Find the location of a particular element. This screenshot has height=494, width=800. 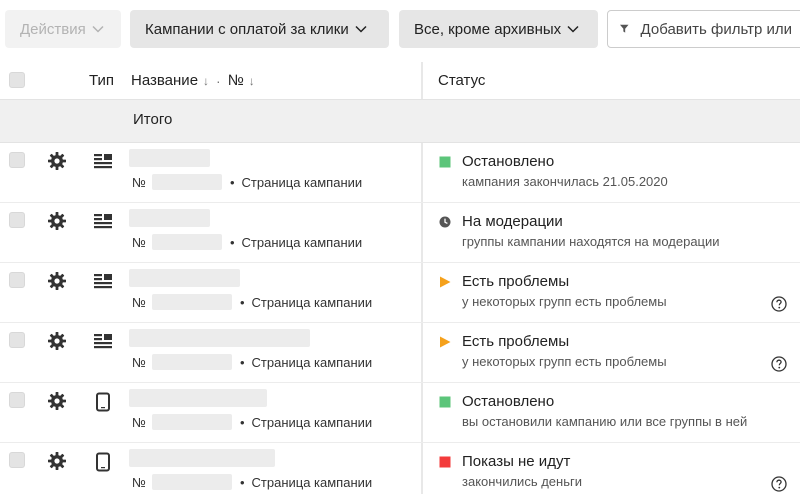

status-description: закончились деньги is located at coordinates (522, 481).